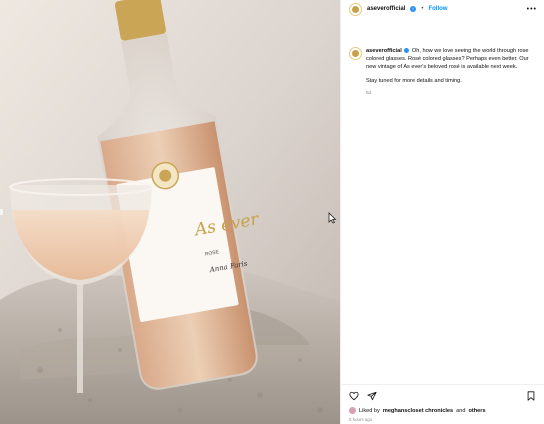 The width and height of the screenshot is (544, 424). I want to click on heart-icon, so click(354, 396).